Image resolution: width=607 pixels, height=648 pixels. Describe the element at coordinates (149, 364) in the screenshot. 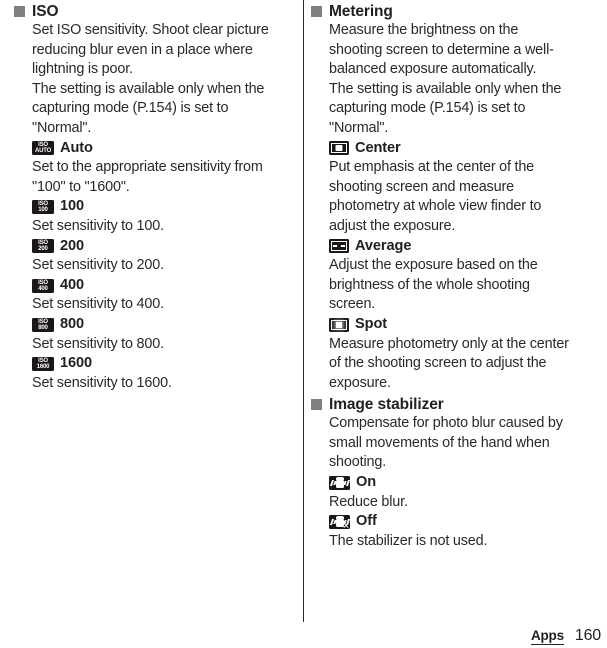

I see `option-row: ISO 1600 1600` at that location.